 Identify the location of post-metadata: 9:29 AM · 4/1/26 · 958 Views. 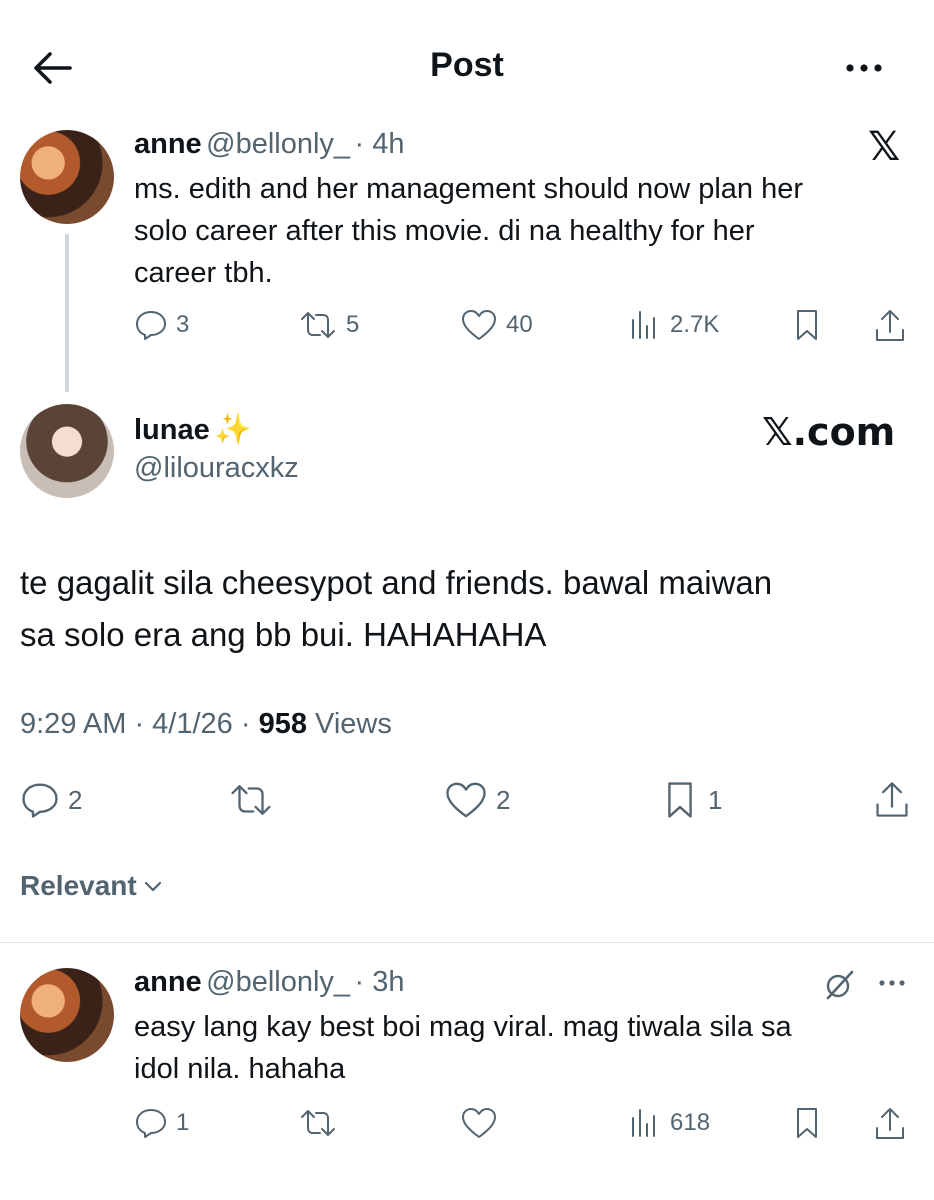
(206, 724).